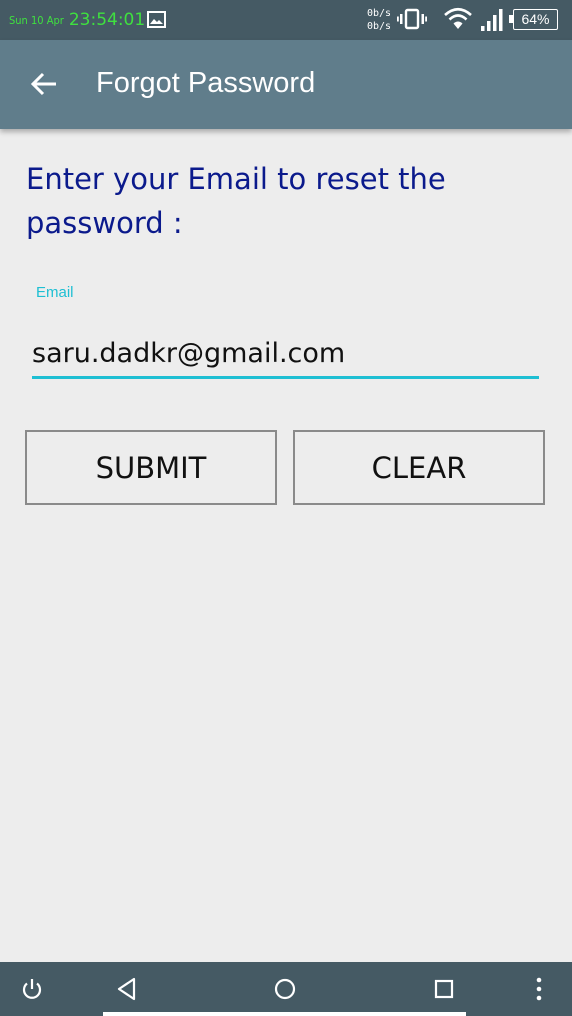 The height and width of the screenshot is (1016, 572). I want to click on page-title: Forgot Password, so click(206, 83).